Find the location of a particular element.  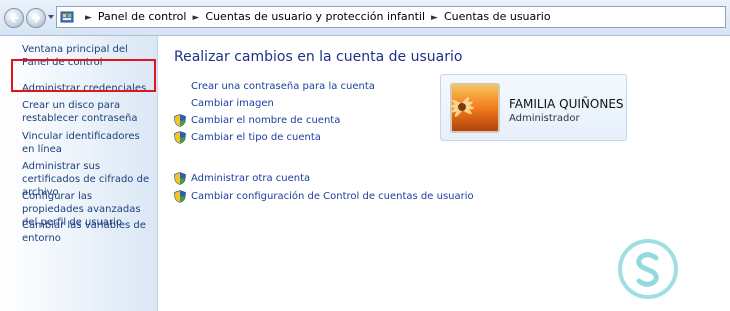

task-cambiar-nombre: Cambiar el nombre de cuenta is located at coordinates (265, 120).